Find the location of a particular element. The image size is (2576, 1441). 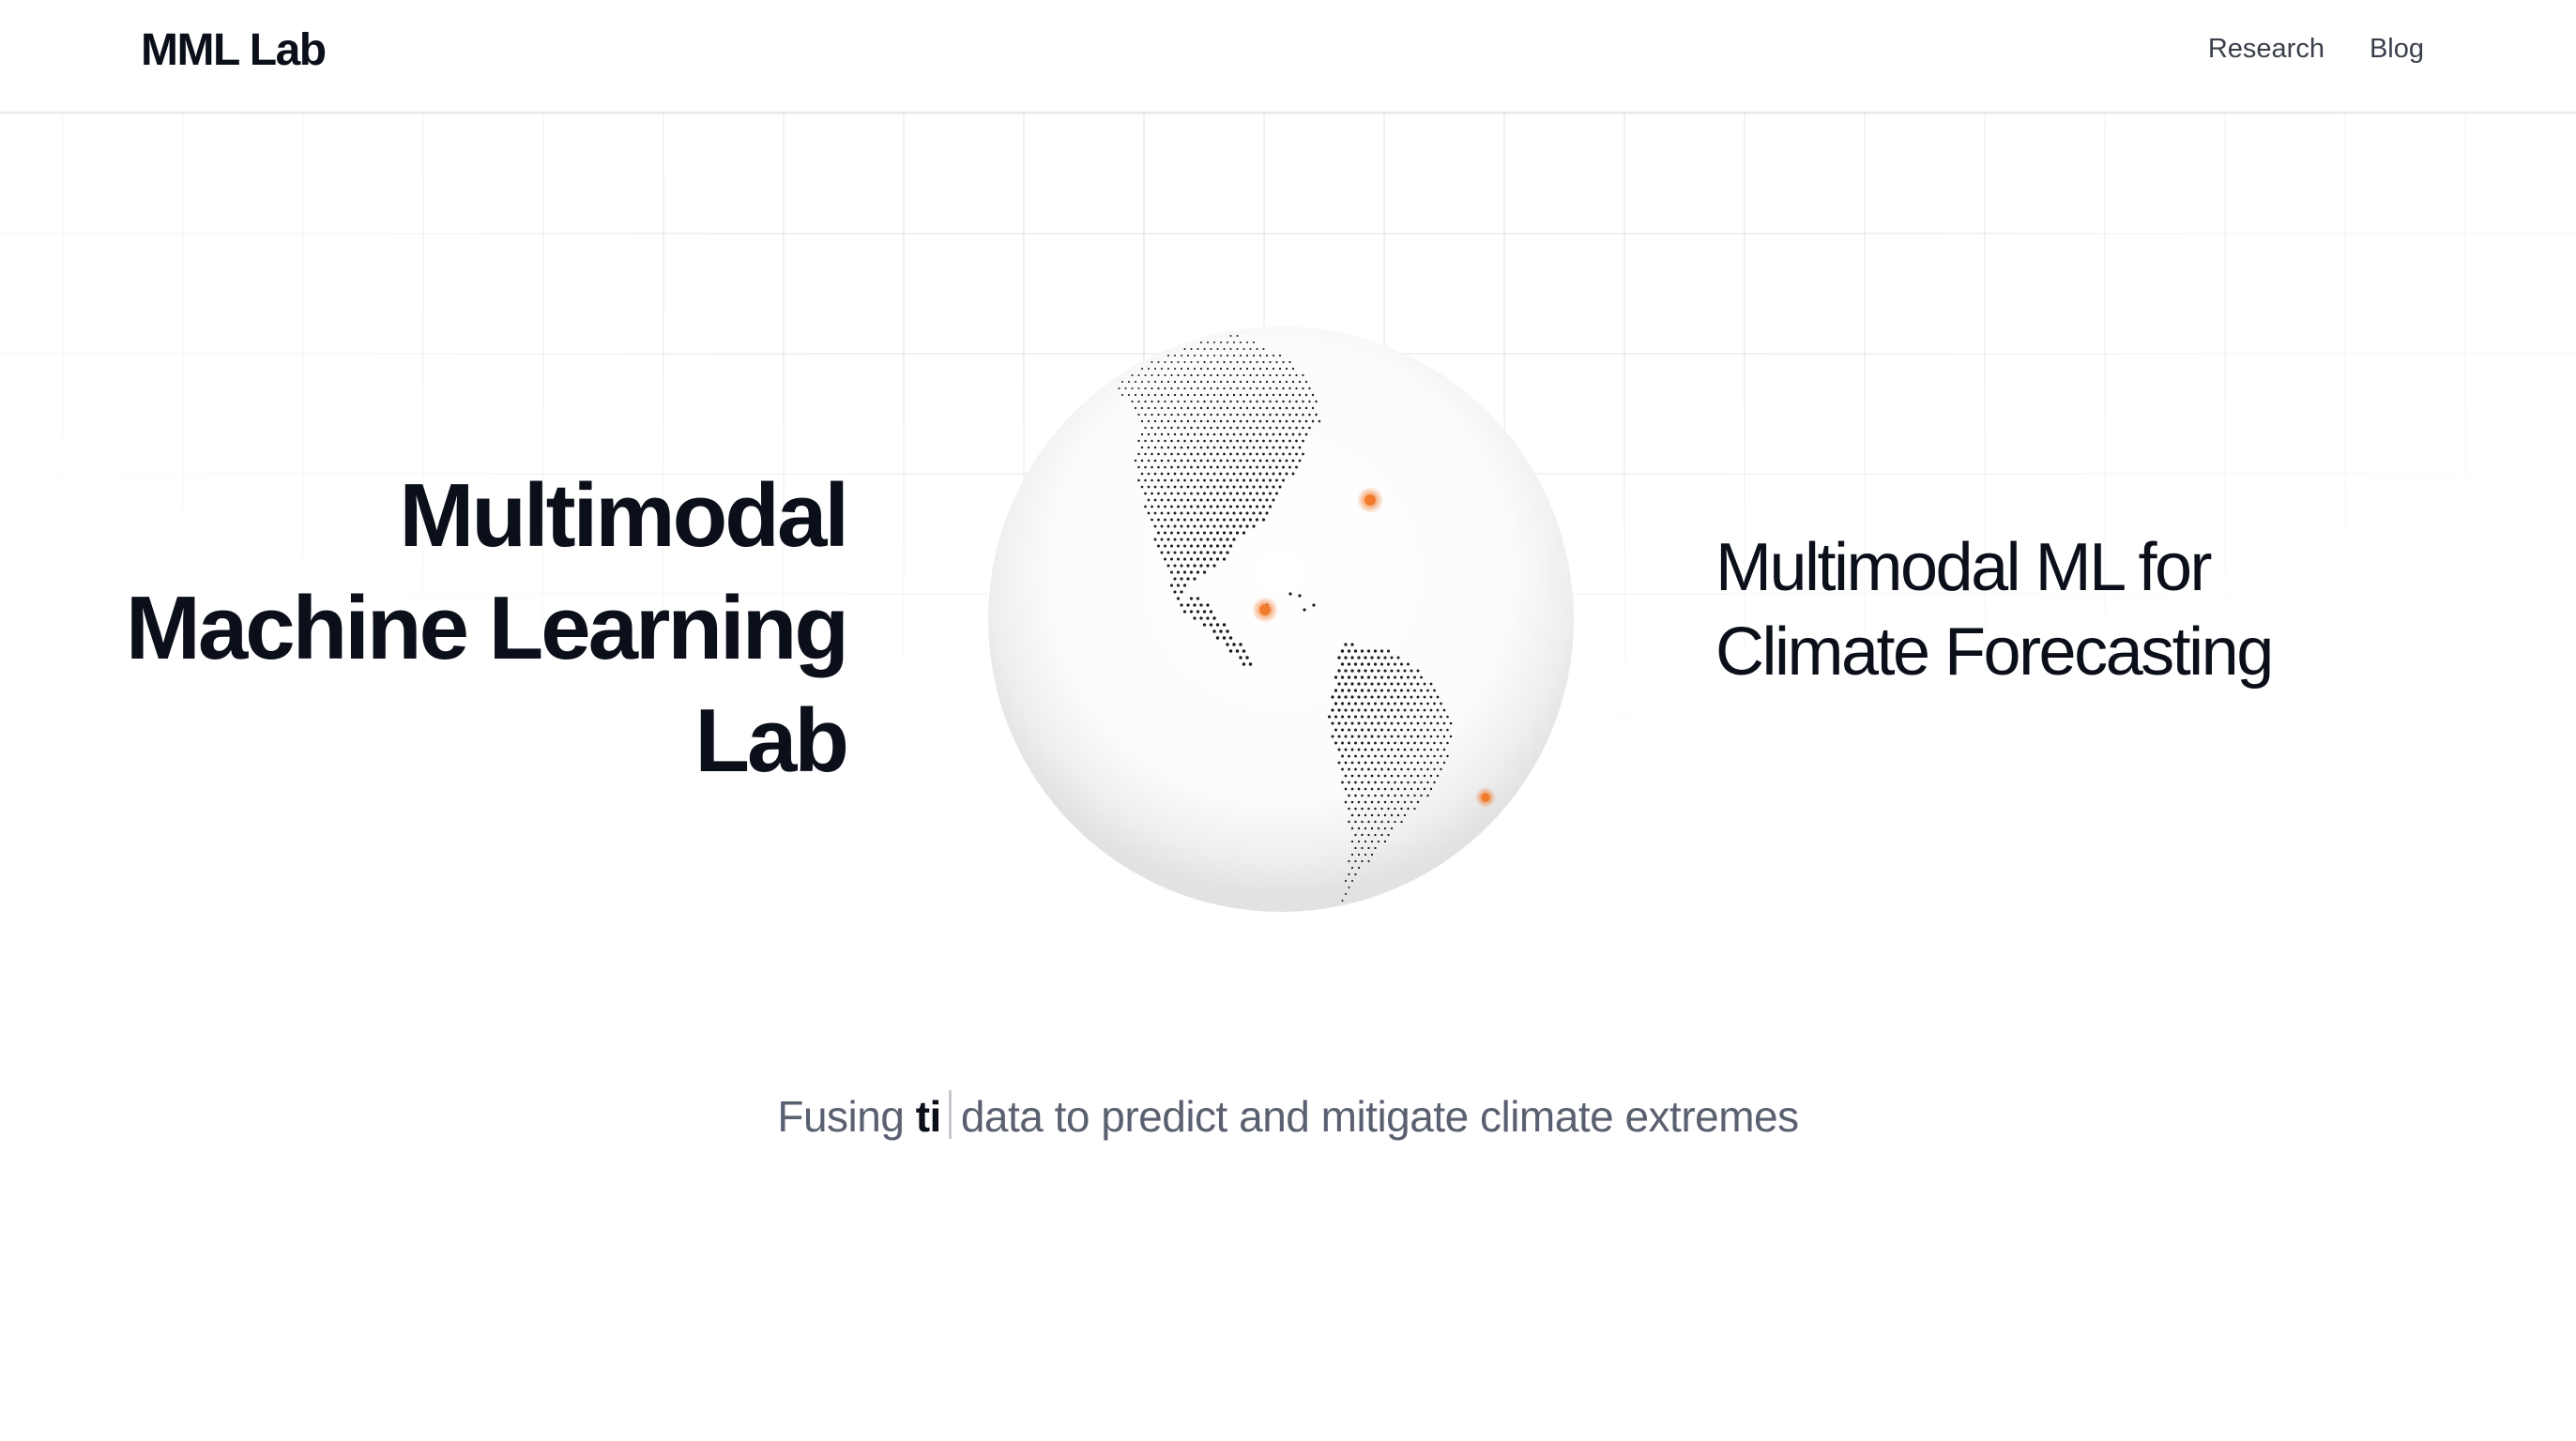

typing-caret is located at coordinates (950, 1114).